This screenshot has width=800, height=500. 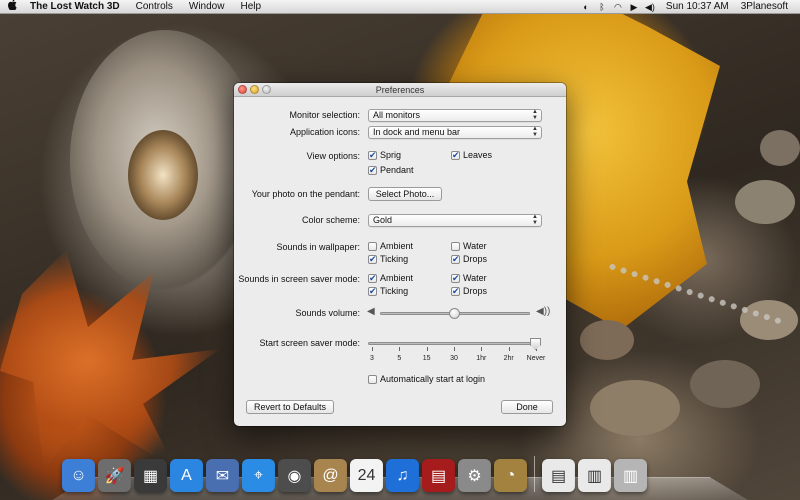 I want to click on screensaver-ambient-checkbox: Ambient, so click(x=390, y=278).